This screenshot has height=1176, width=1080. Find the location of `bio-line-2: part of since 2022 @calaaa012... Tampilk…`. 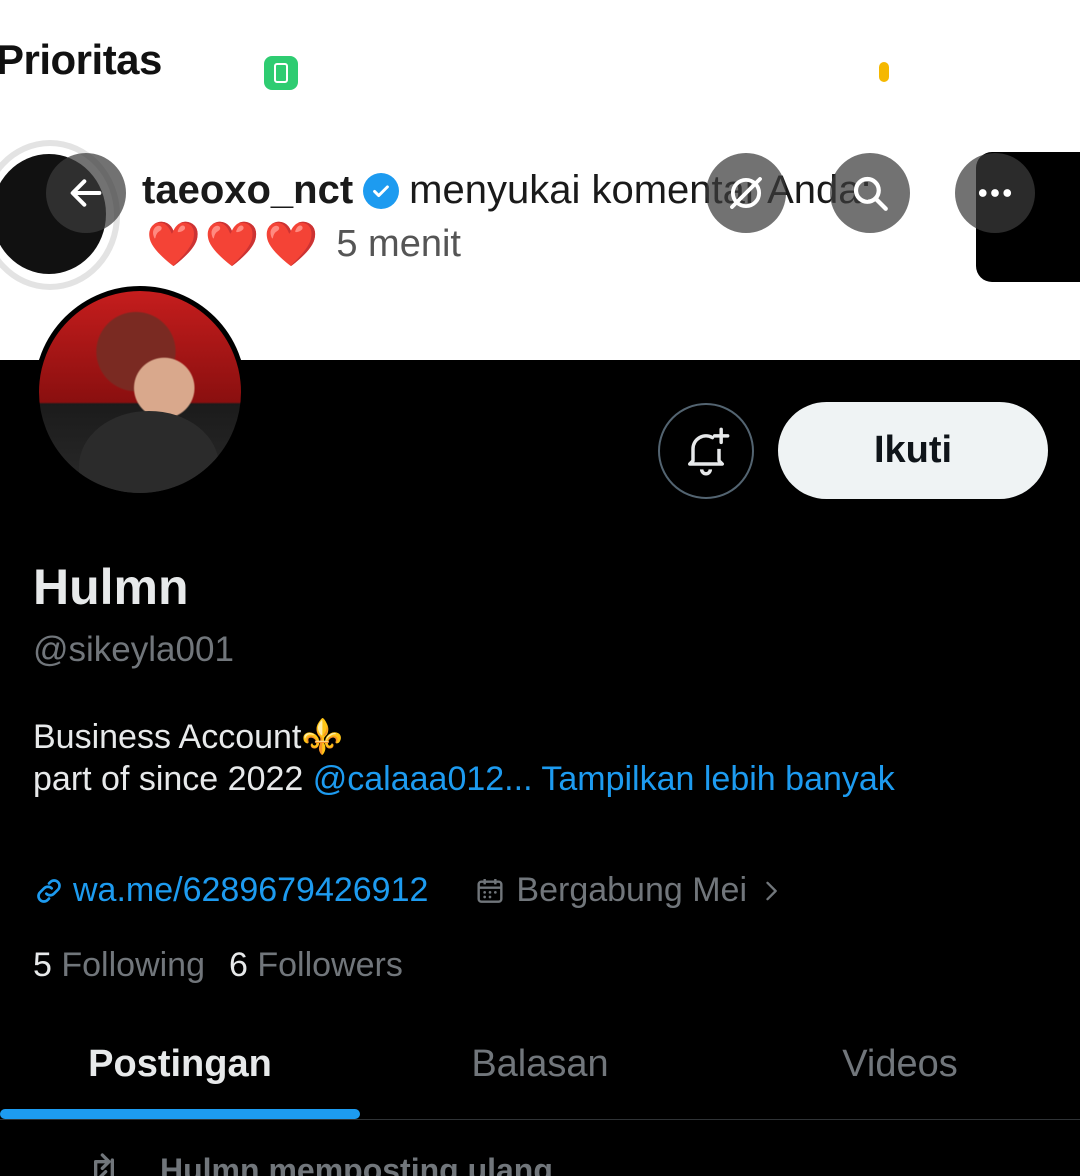

bio-line-2: part of since 2022 @calaaa012... Tampilk… is located at coordinates (464, 779).